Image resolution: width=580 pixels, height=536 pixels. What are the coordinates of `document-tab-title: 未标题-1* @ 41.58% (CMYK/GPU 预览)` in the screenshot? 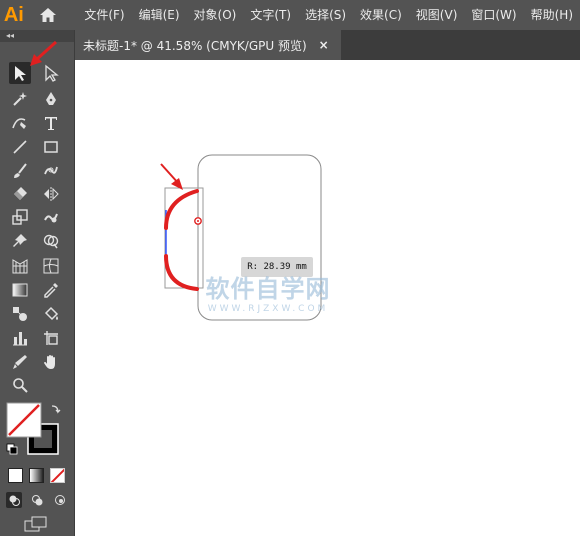 It's located at (195, 45).